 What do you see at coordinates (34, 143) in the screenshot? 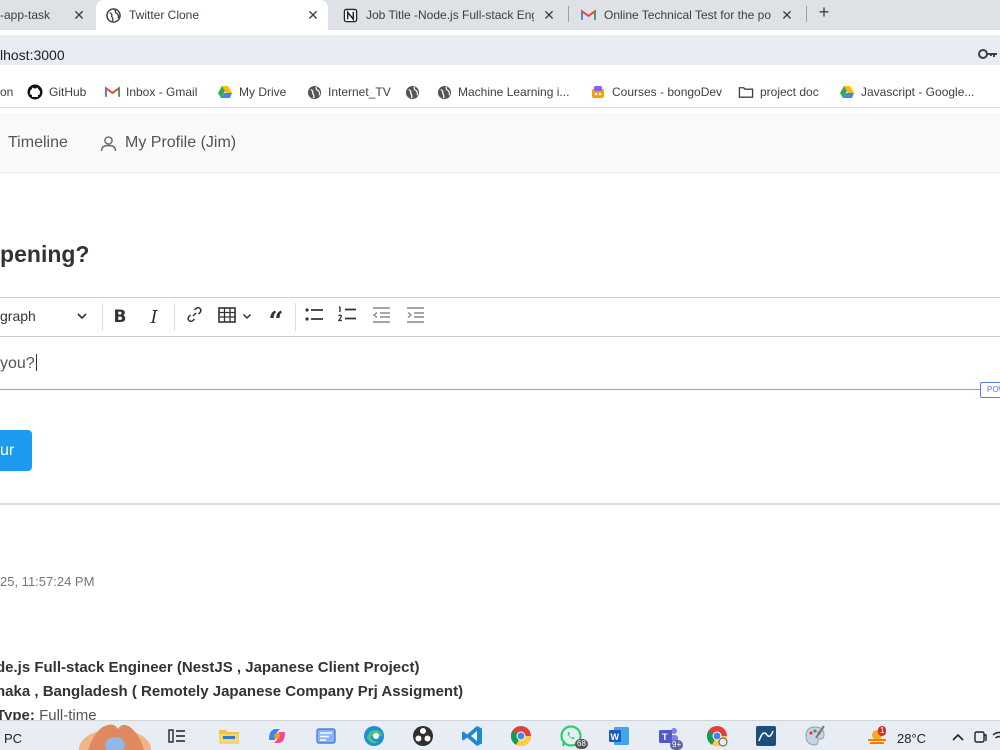
I see `nav-timeline: Timeline` at bounding box center [34, 143].